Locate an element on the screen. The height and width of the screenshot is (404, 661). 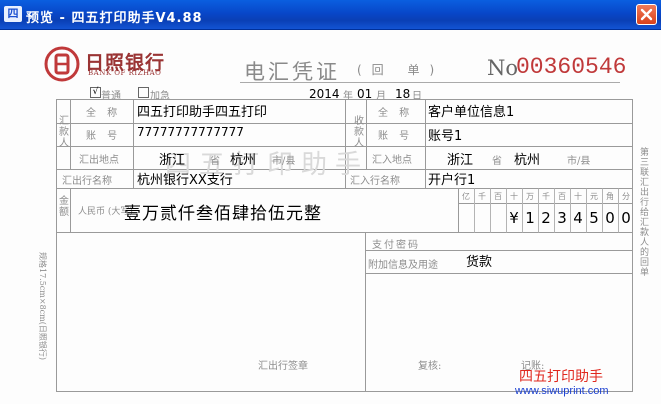
amount-unit-header: 角 is located at coordinates (610, 196).